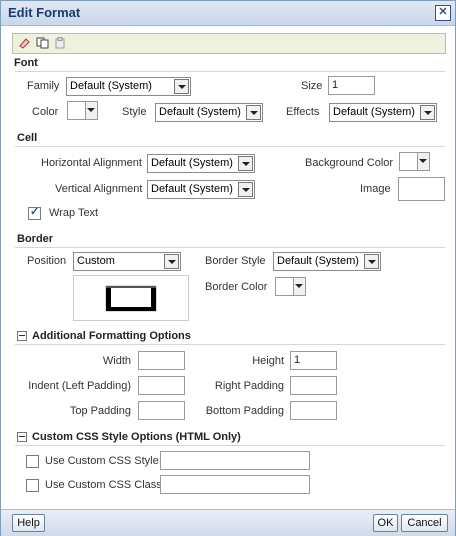 The width and height of the screenshot is (456, 536). I want to click on ok-button: OK, so click(385, 523).